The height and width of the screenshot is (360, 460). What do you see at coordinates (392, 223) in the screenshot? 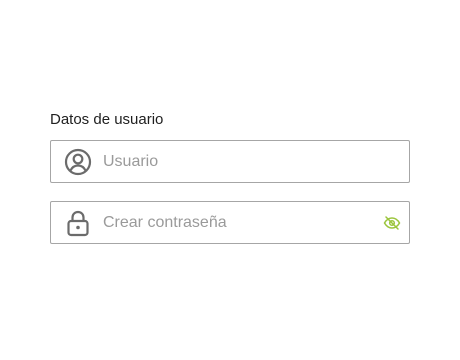
I see `eye-off-icon` at bounding box center [392, 223].